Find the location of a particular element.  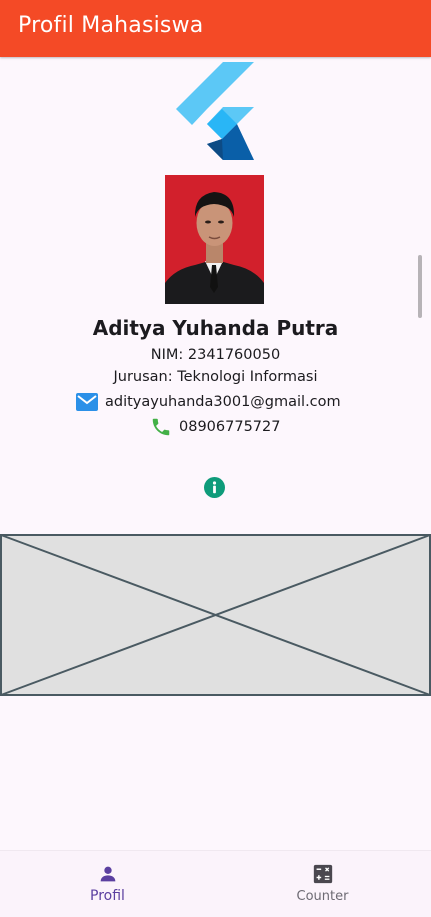

profile-photo is located at coordinates (214, 239).